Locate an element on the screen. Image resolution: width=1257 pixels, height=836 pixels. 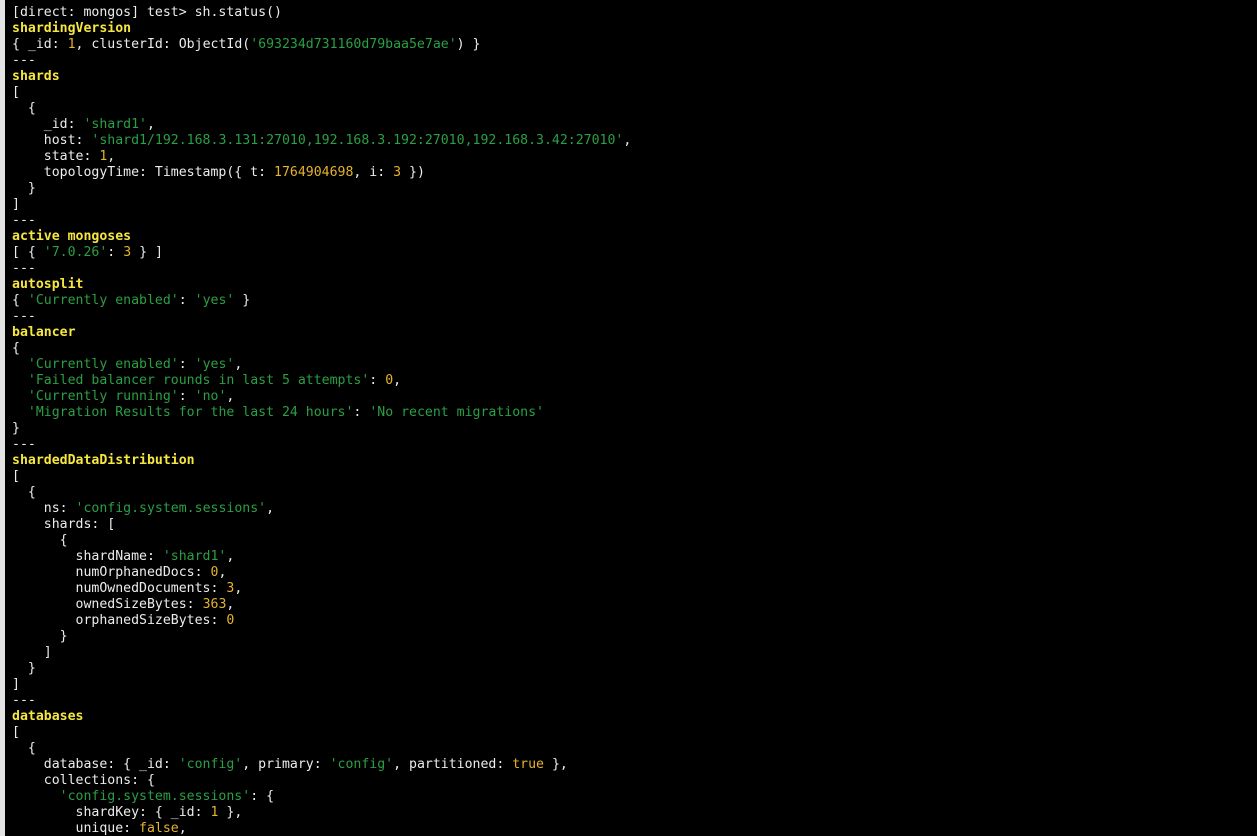
punctuation-text: }, is located at coordinates (556, 764).